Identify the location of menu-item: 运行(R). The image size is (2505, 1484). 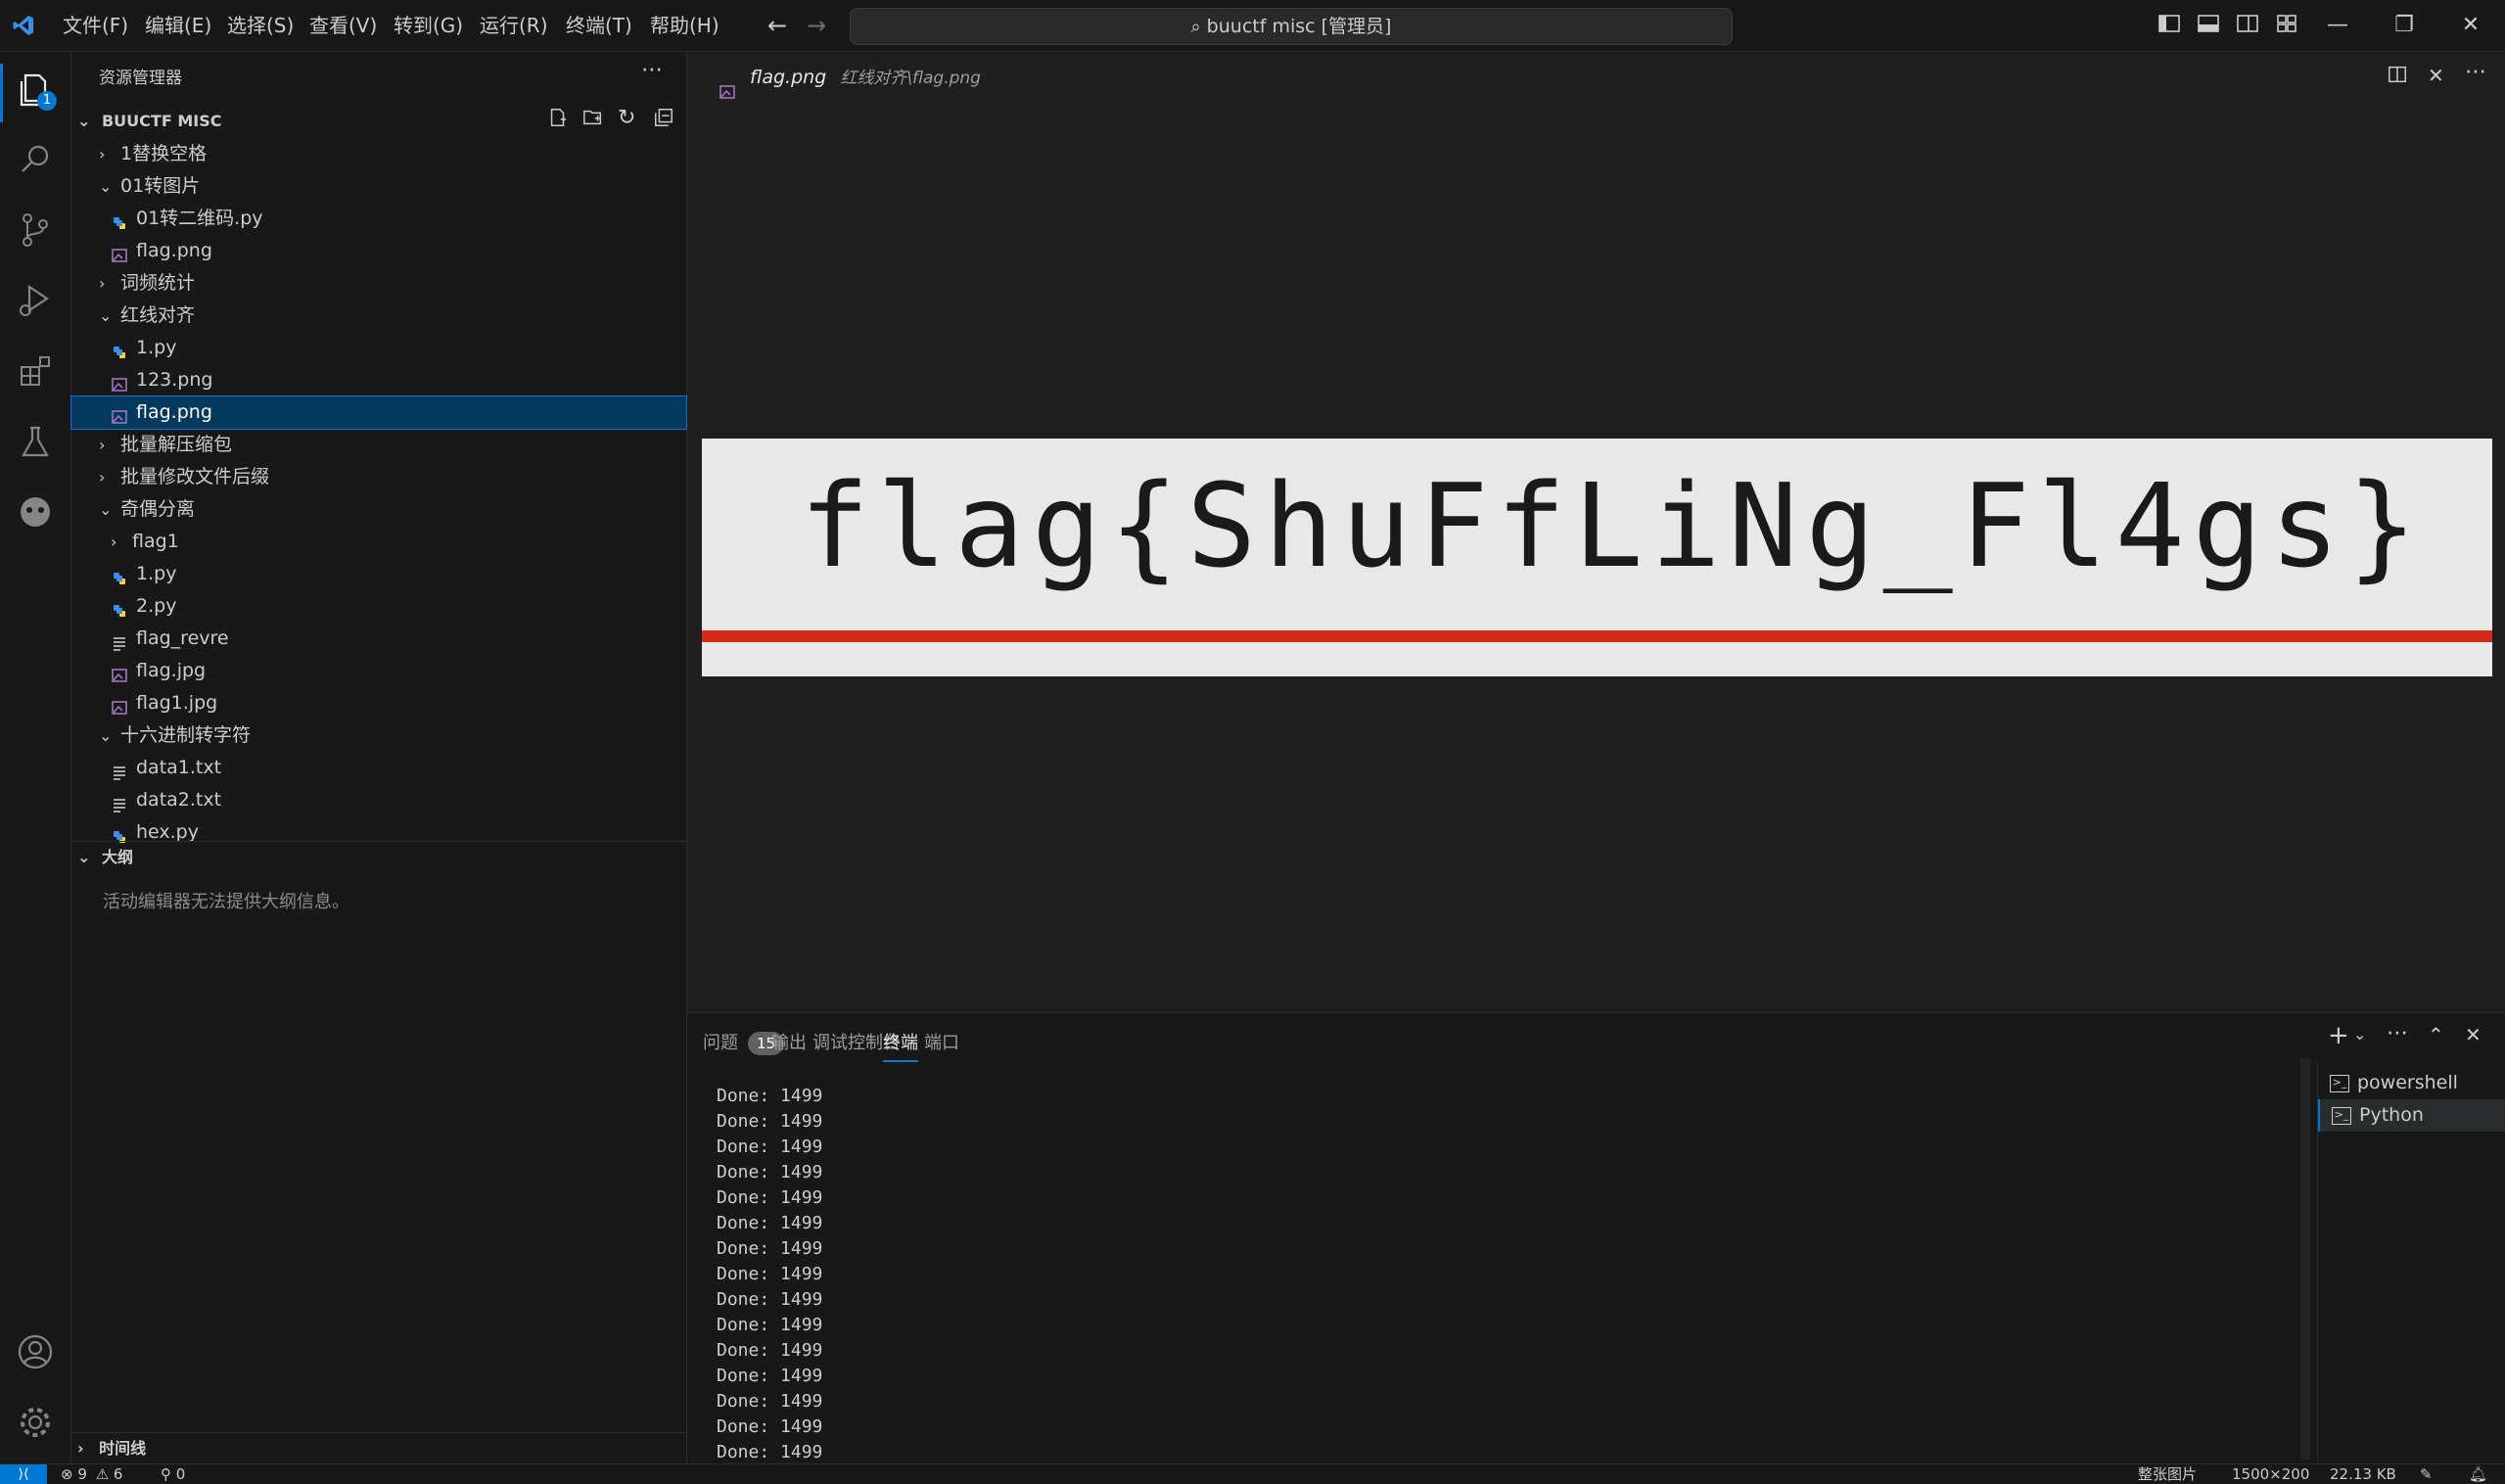
(514, 25).